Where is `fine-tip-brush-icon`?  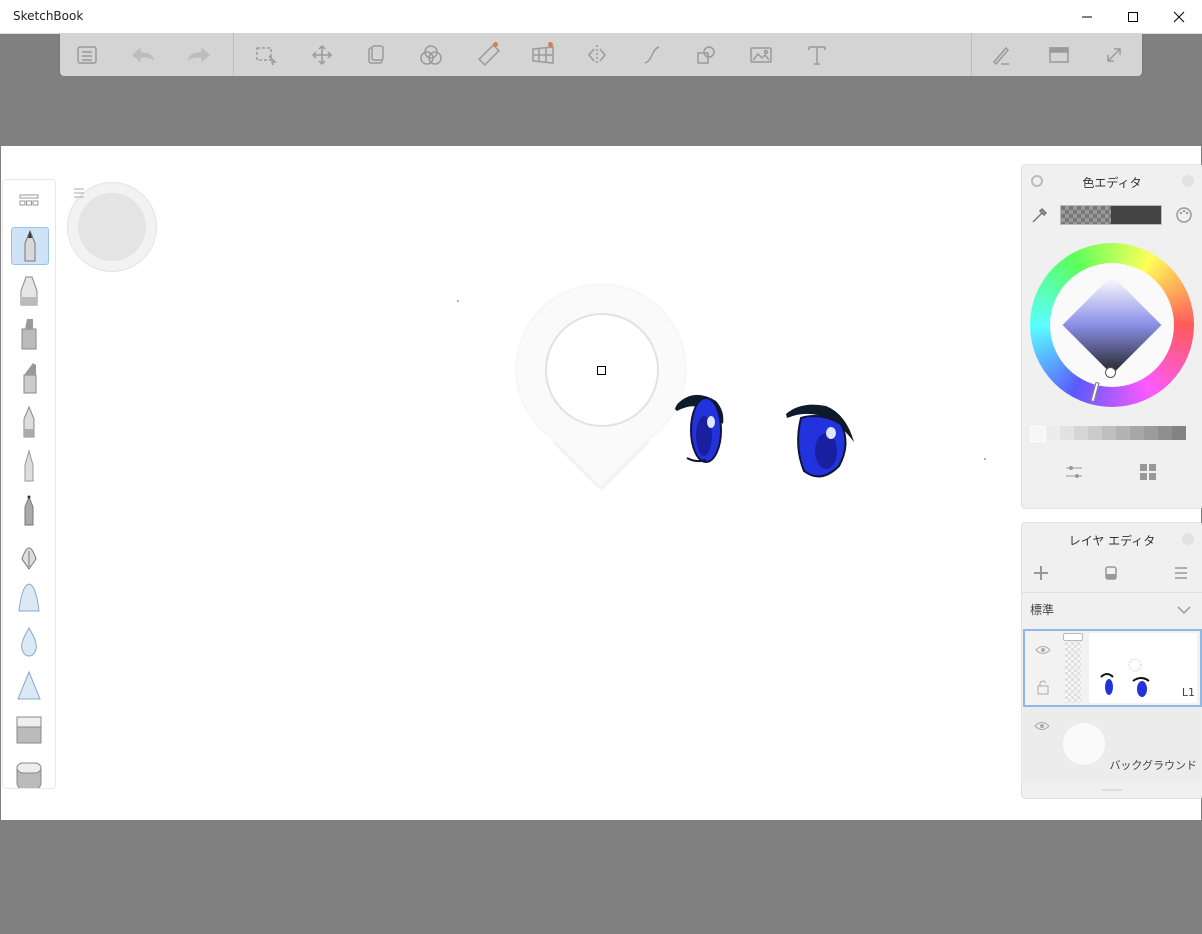
fine-tip-brush-icon is located at coordinates (29, 465).